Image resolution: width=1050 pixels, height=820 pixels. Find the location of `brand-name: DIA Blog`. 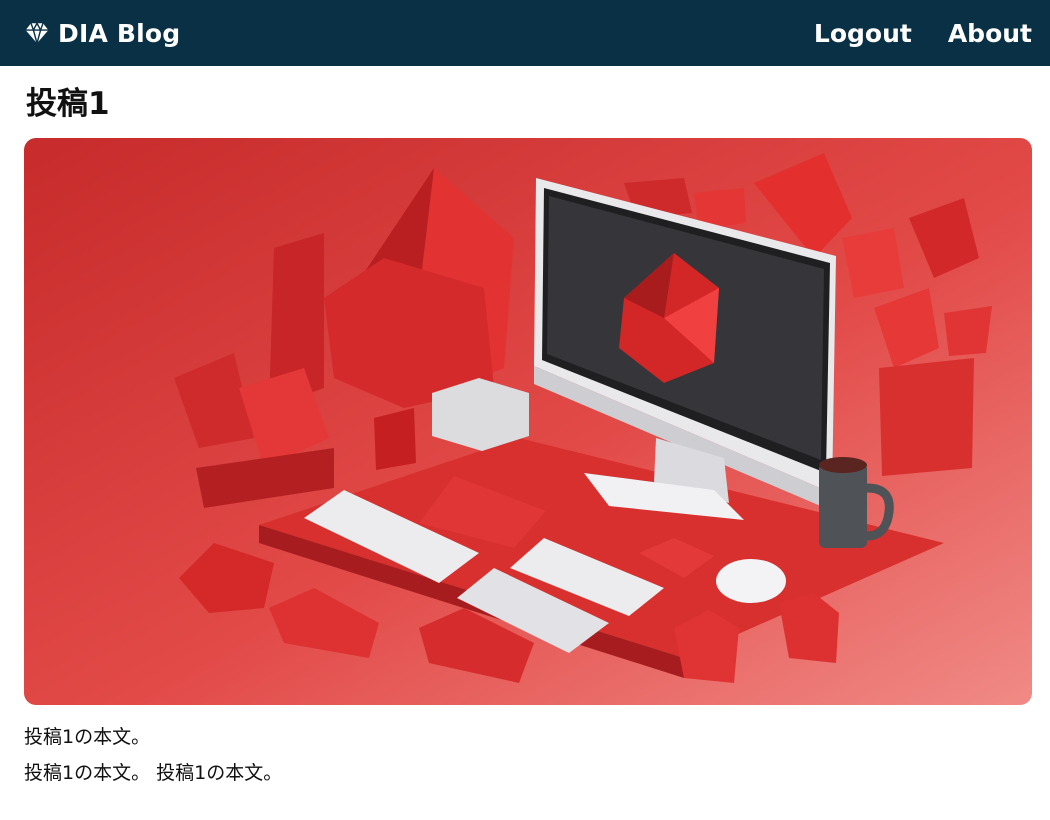

brand-name: DIA Blog is located at coordinates (119, 33).